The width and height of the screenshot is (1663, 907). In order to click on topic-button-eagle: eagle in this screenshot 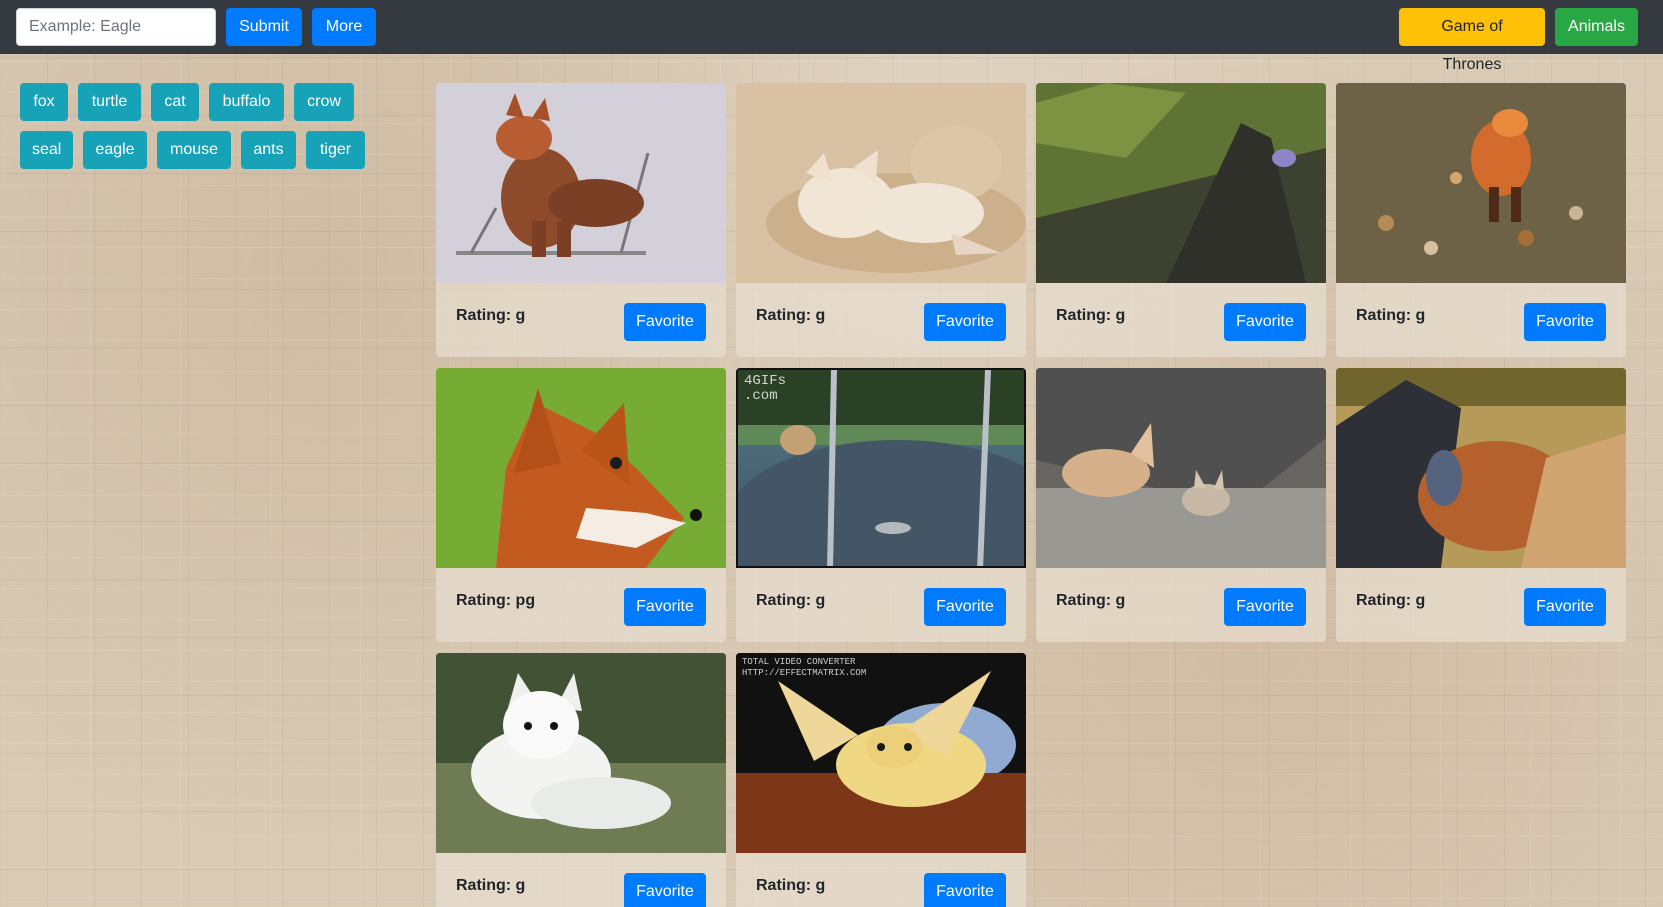, I will do `click(115, 150)`.